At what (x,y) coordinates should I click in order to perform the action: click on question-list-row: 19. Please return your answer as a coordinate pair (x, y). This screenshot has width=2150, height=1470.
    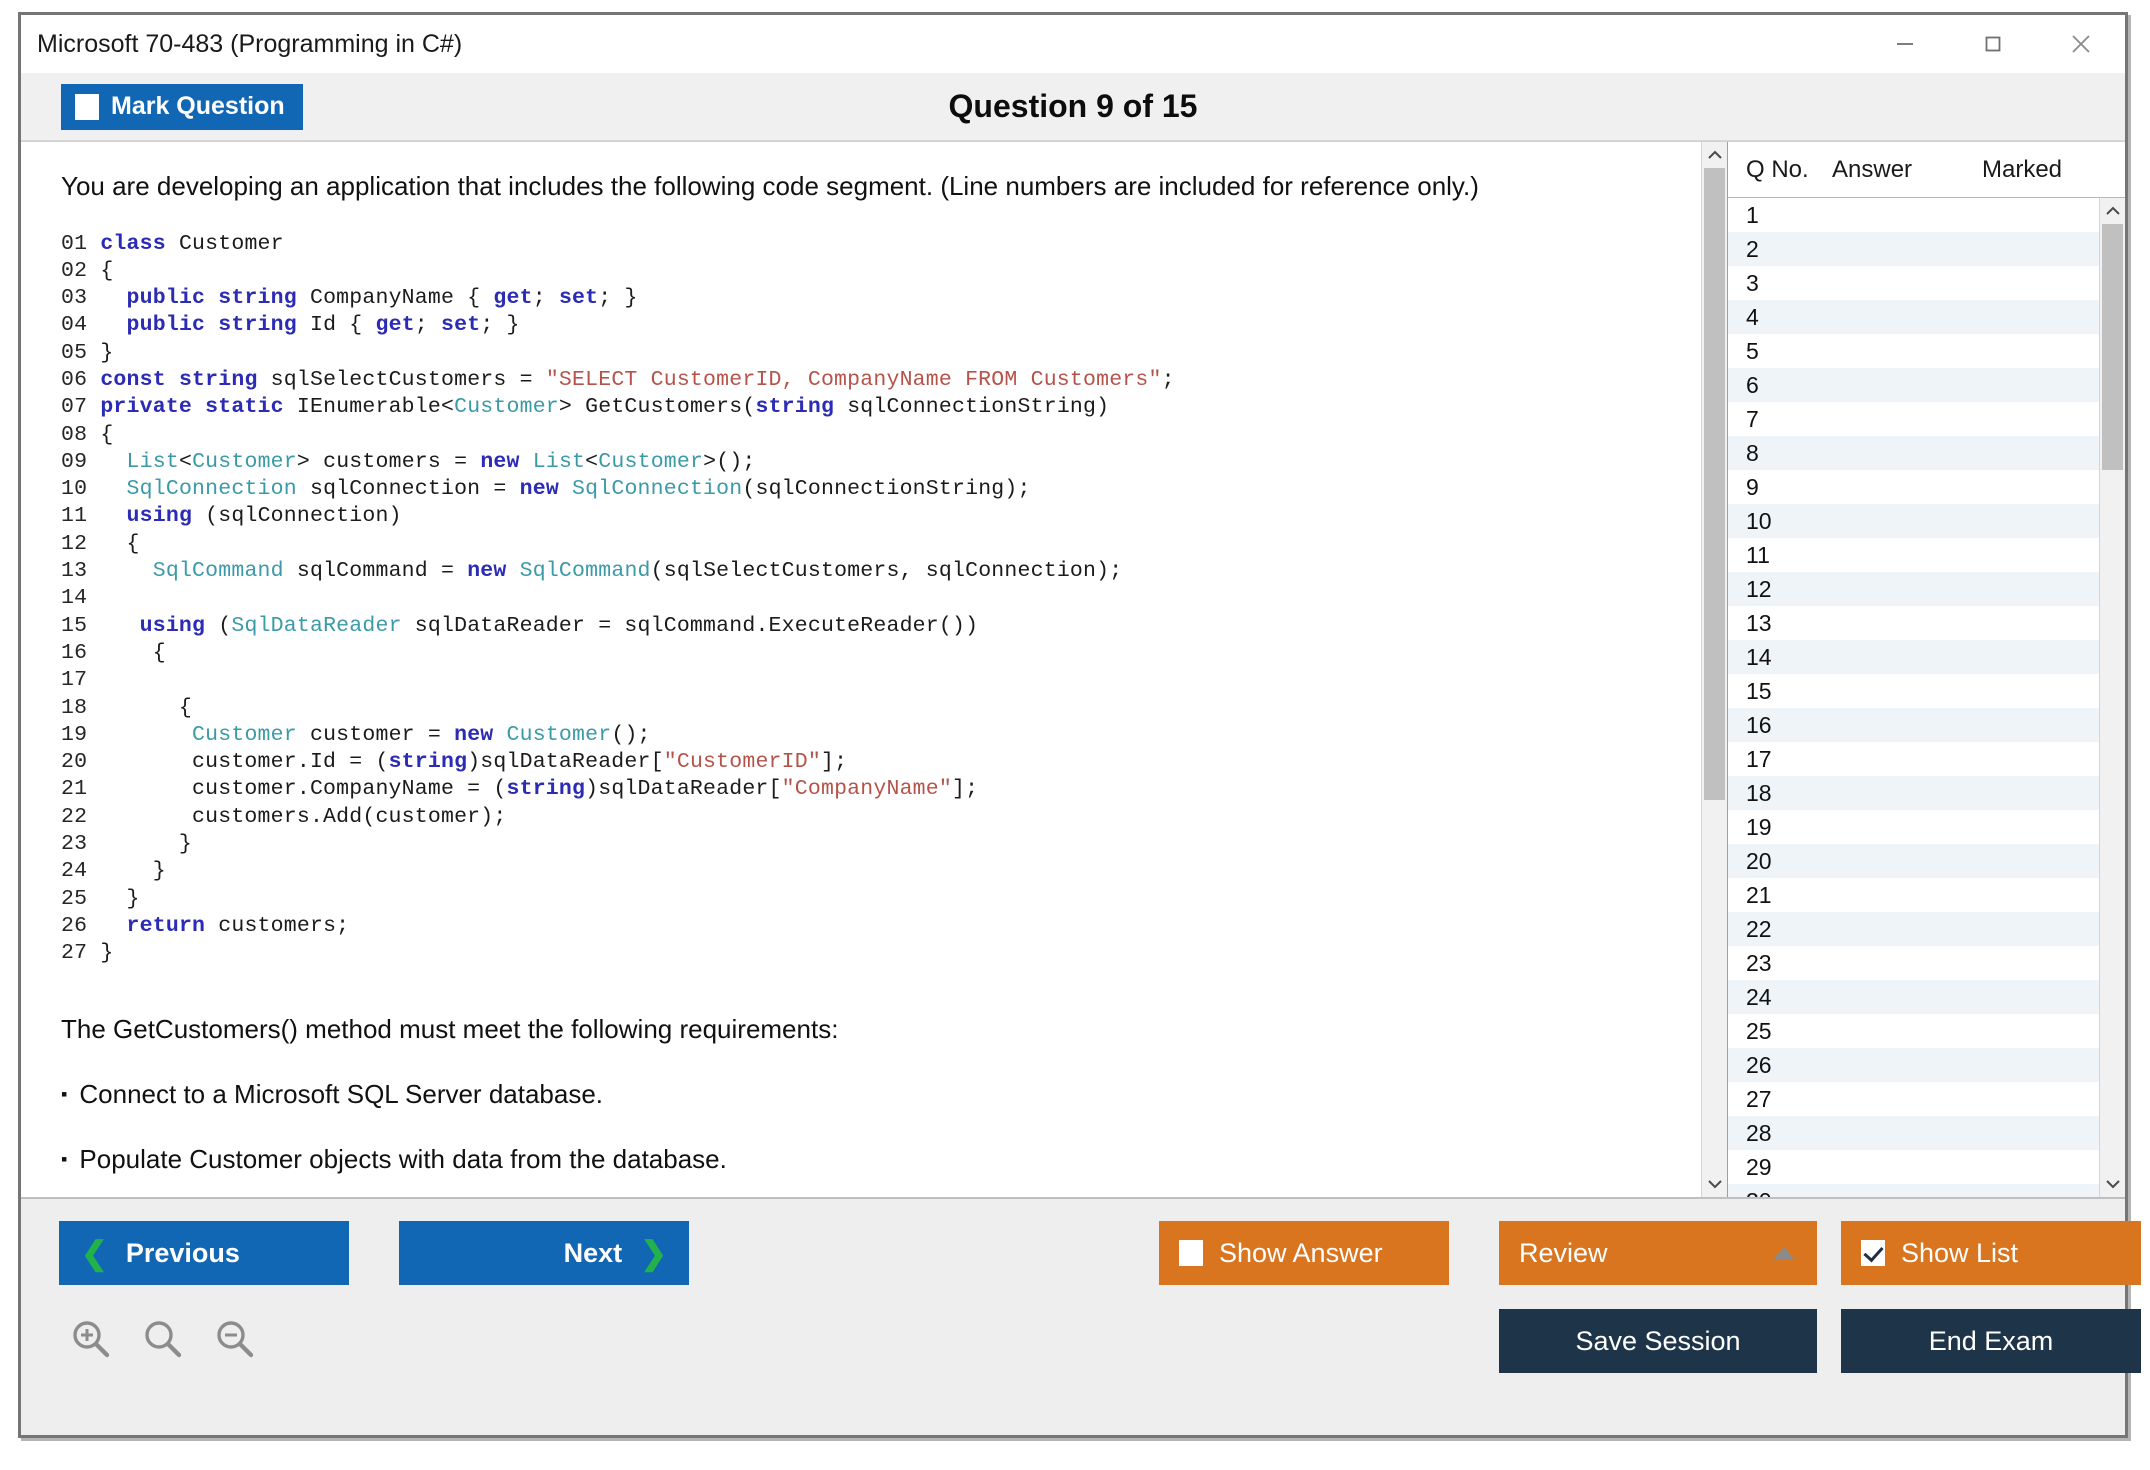
    Looking at the image, I should click on (1913, 827).